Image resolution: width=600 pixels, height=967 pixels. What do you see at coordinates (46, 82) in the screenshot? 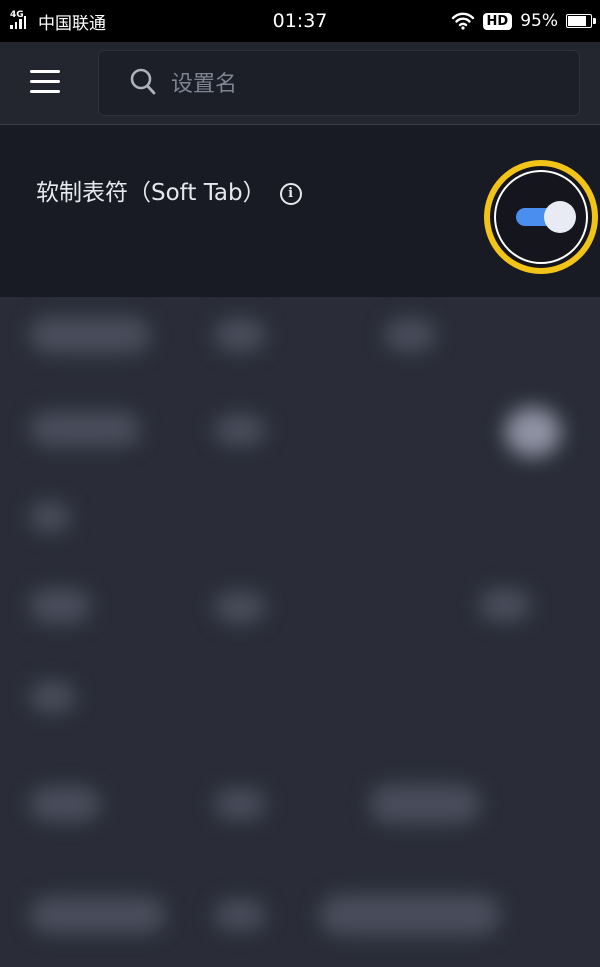
I see `hamburger-menu-icon` at bounding box center [46, 82].